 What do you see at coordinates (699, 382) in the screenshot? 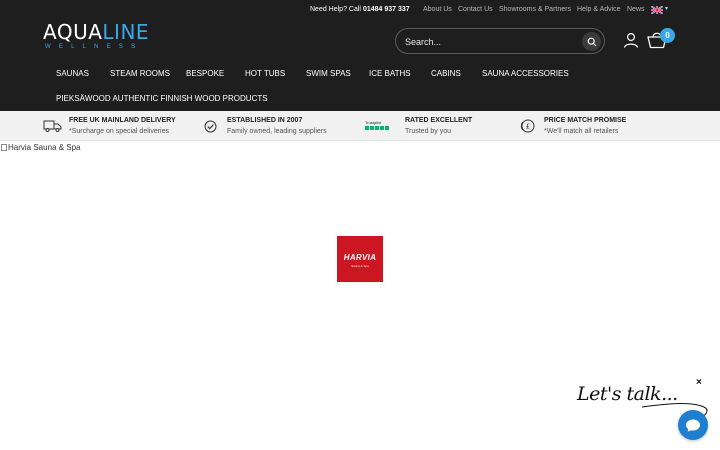
I see `chat-close-button: ×` at bounding box center [699, 382].